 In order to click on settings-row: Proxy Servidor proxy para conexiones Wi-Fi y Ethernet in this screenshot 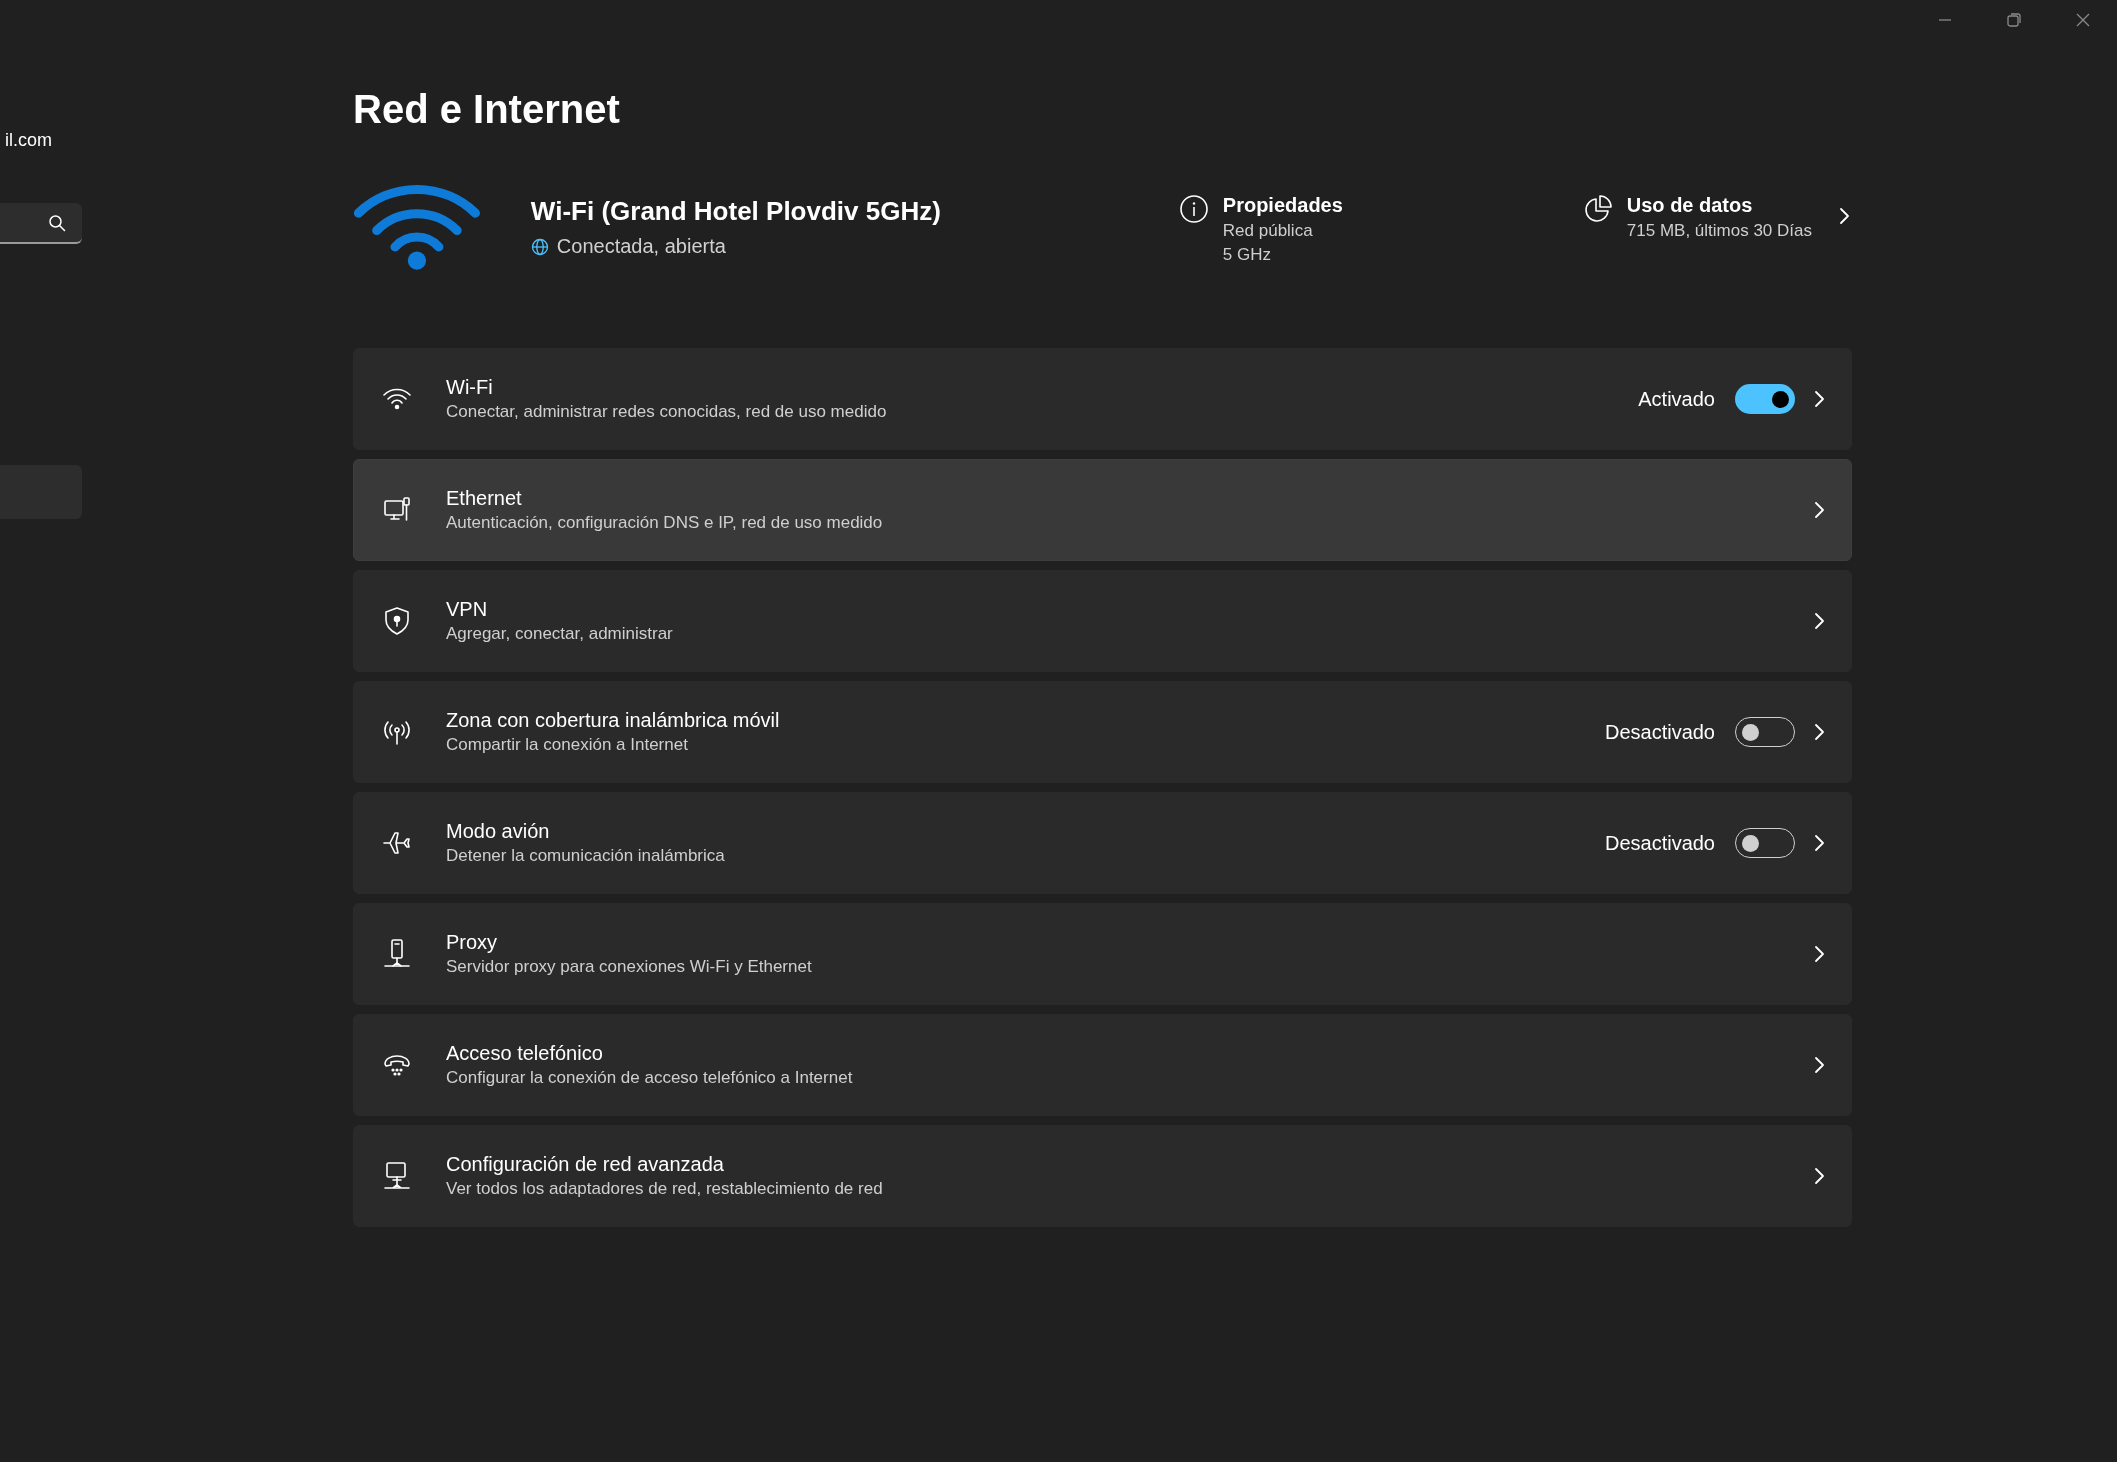, I will do `click(1102, 954)`.